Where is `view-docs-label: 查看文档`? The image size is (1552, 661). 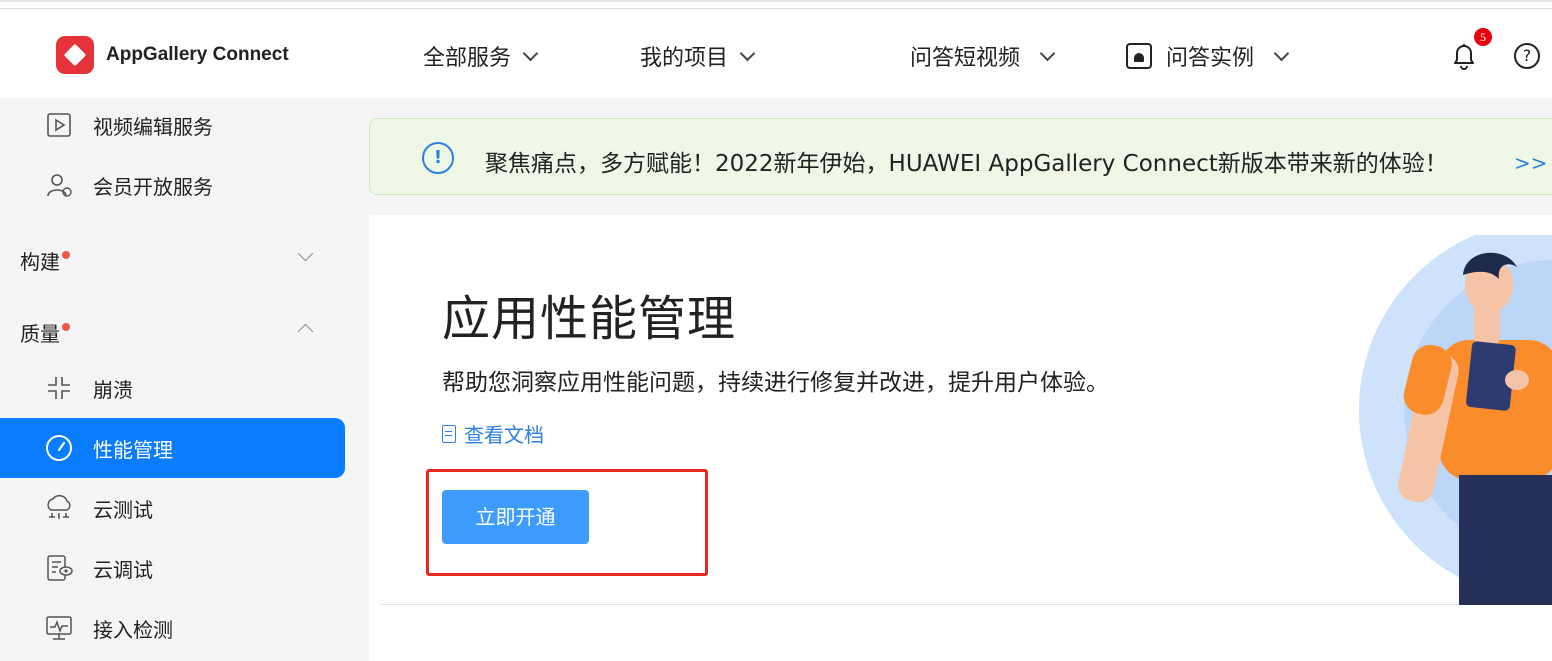
view-docs-label: 查看文档 is located at coordinates (504, 435).